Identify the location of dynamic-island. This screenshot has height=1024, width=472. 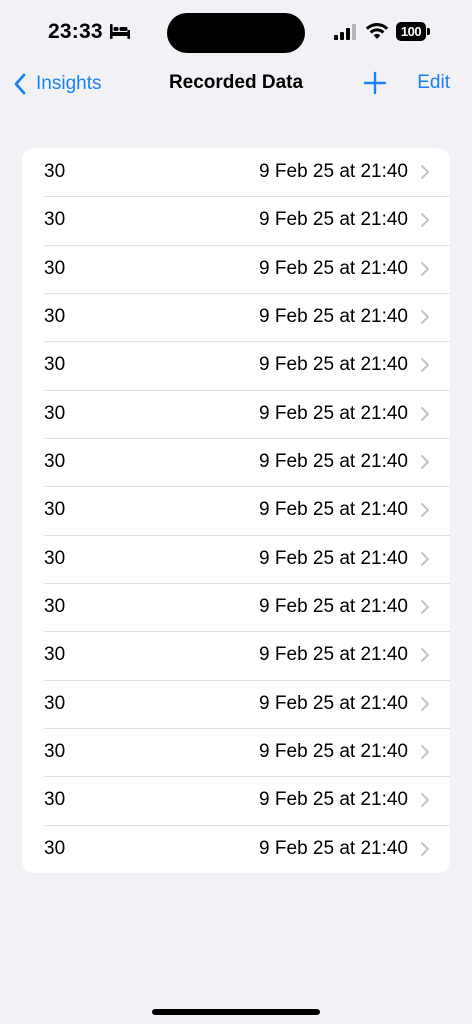
(236, 33).